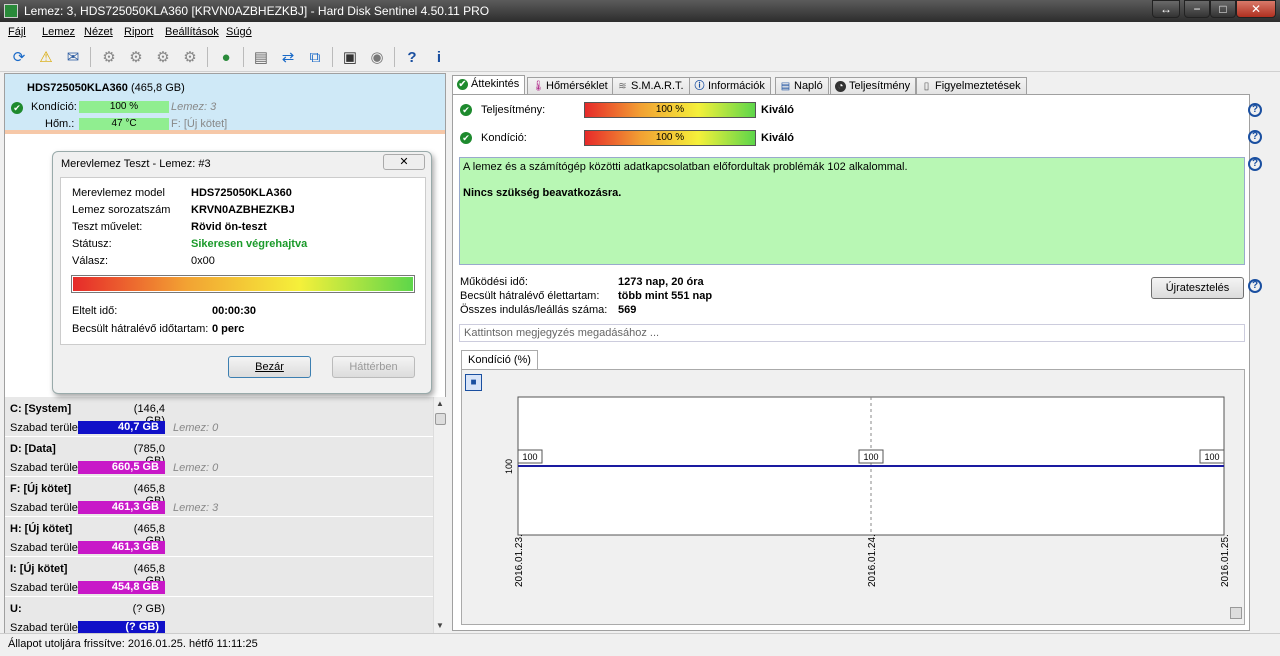 The width and height of the screenshot is (1280, 656). What do you see at coordinates (192, 32) in the screenshot?
I see `menu-settings: Beállítások` at bounding box center [192, 32].